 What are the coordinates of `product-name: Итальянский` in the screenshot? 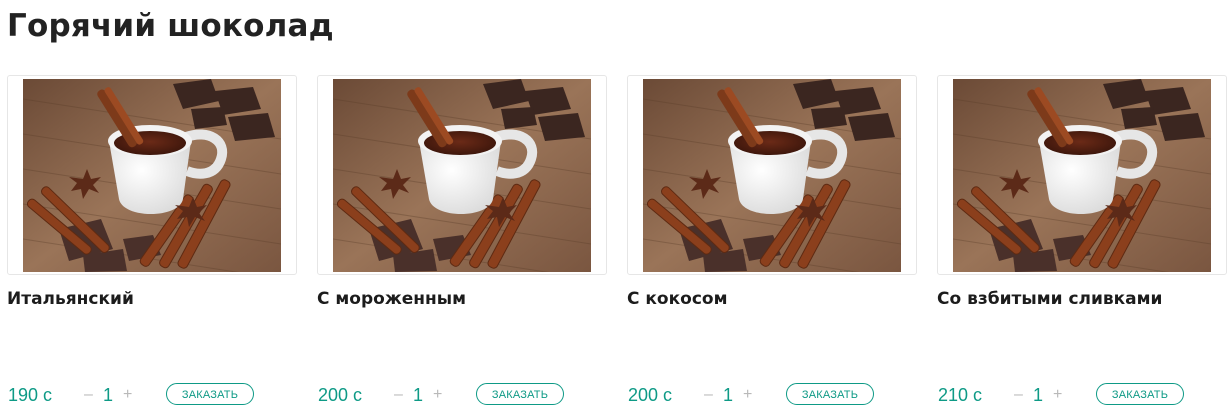 It's located at (70, 299).